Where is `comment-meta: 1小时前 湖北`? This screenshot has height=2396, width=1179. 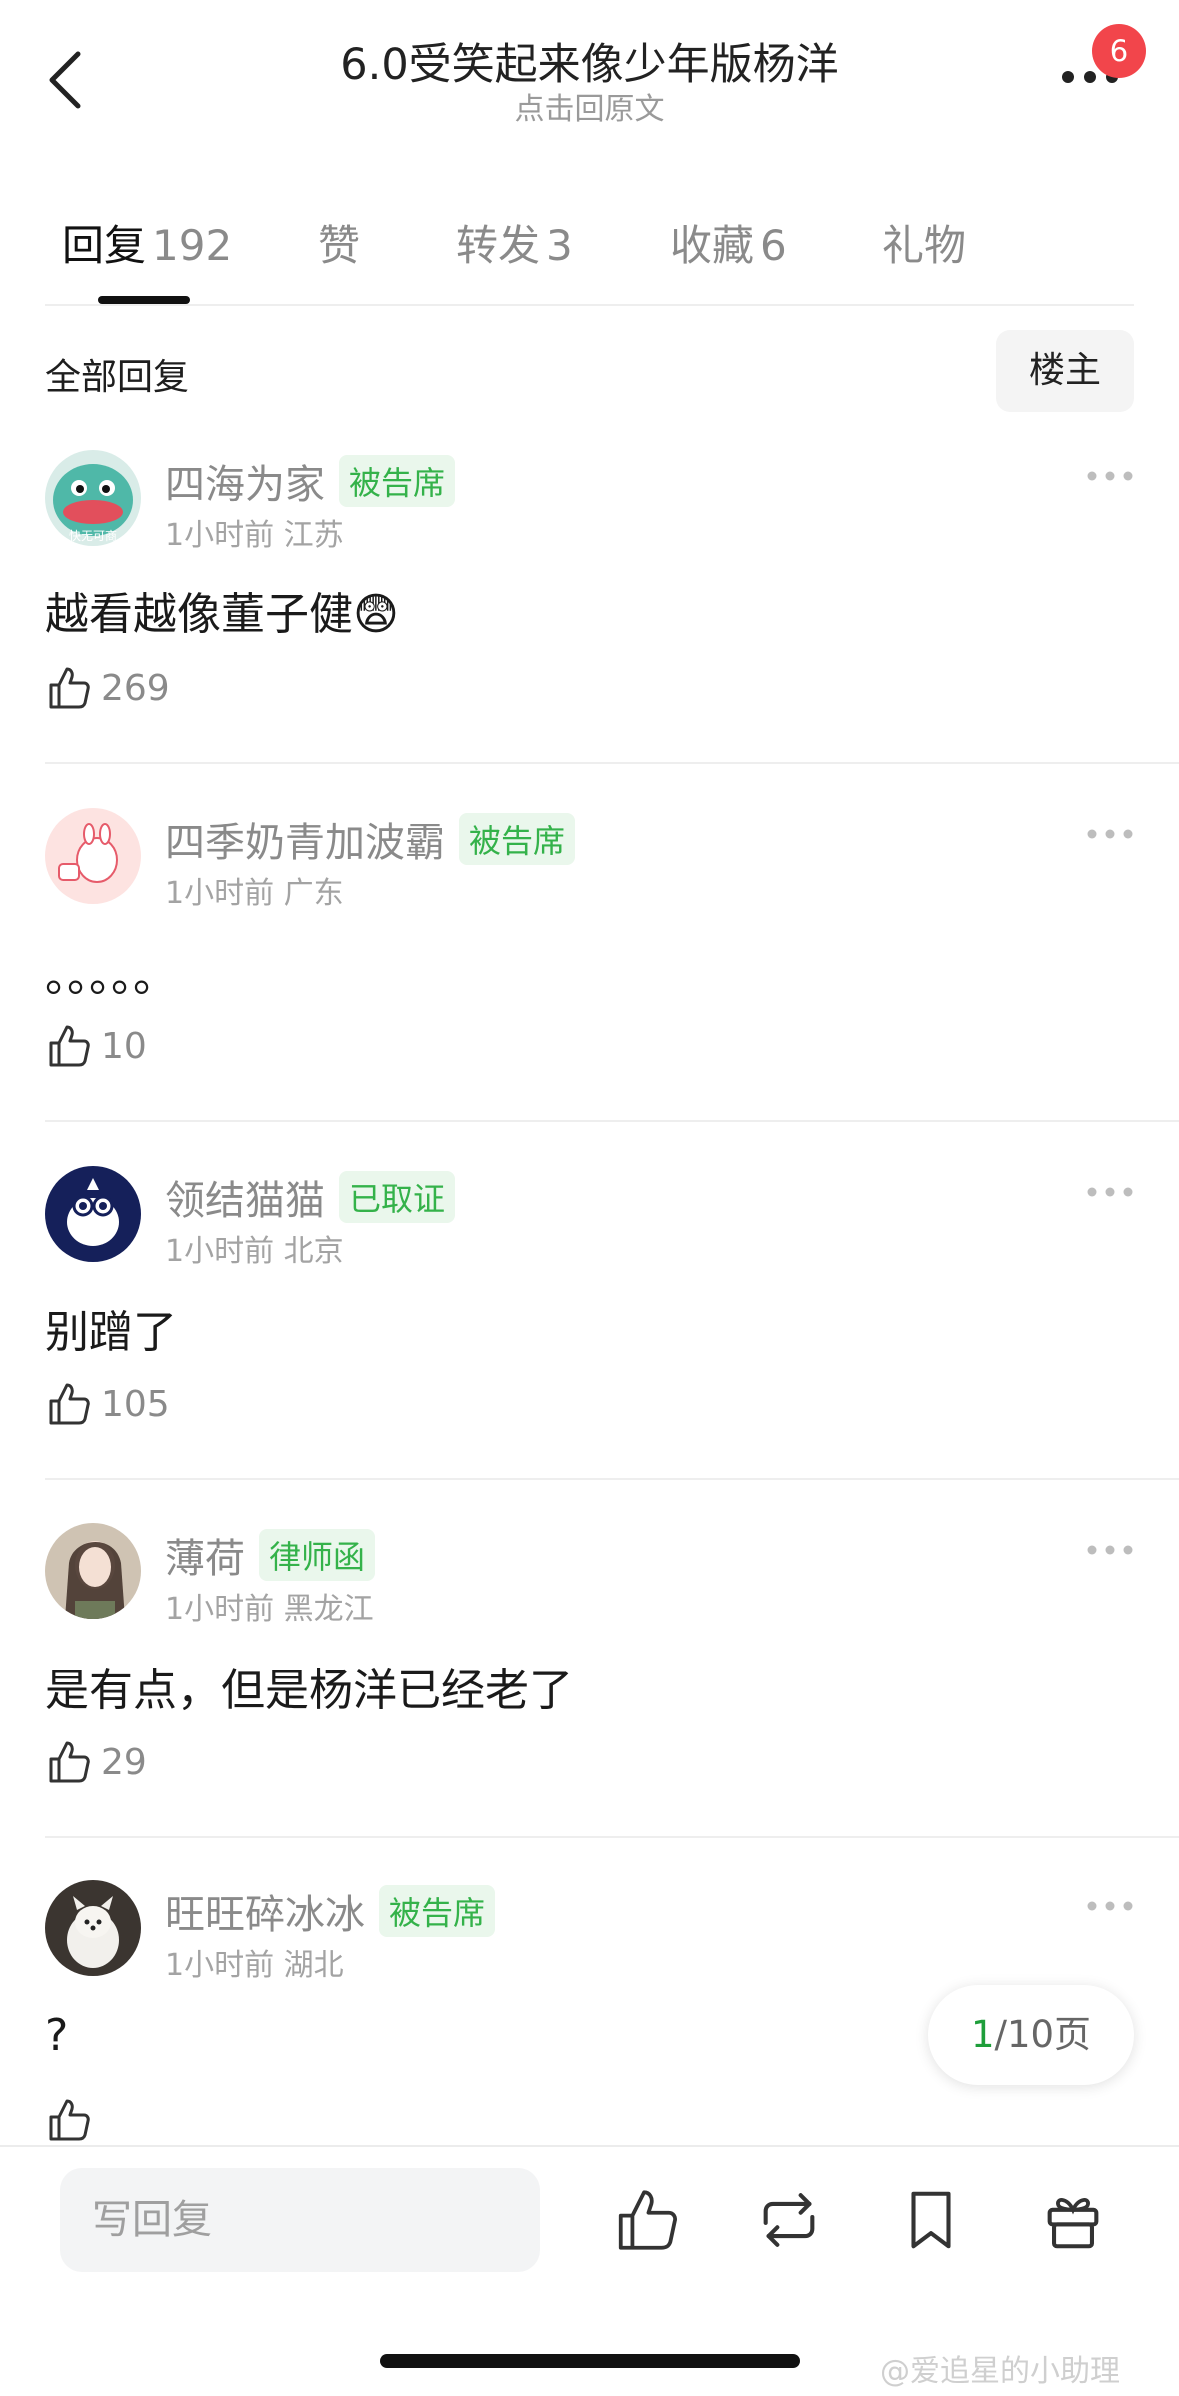 comment-meta: 1小时前 湖北 is located at coordinates (254, 1962).